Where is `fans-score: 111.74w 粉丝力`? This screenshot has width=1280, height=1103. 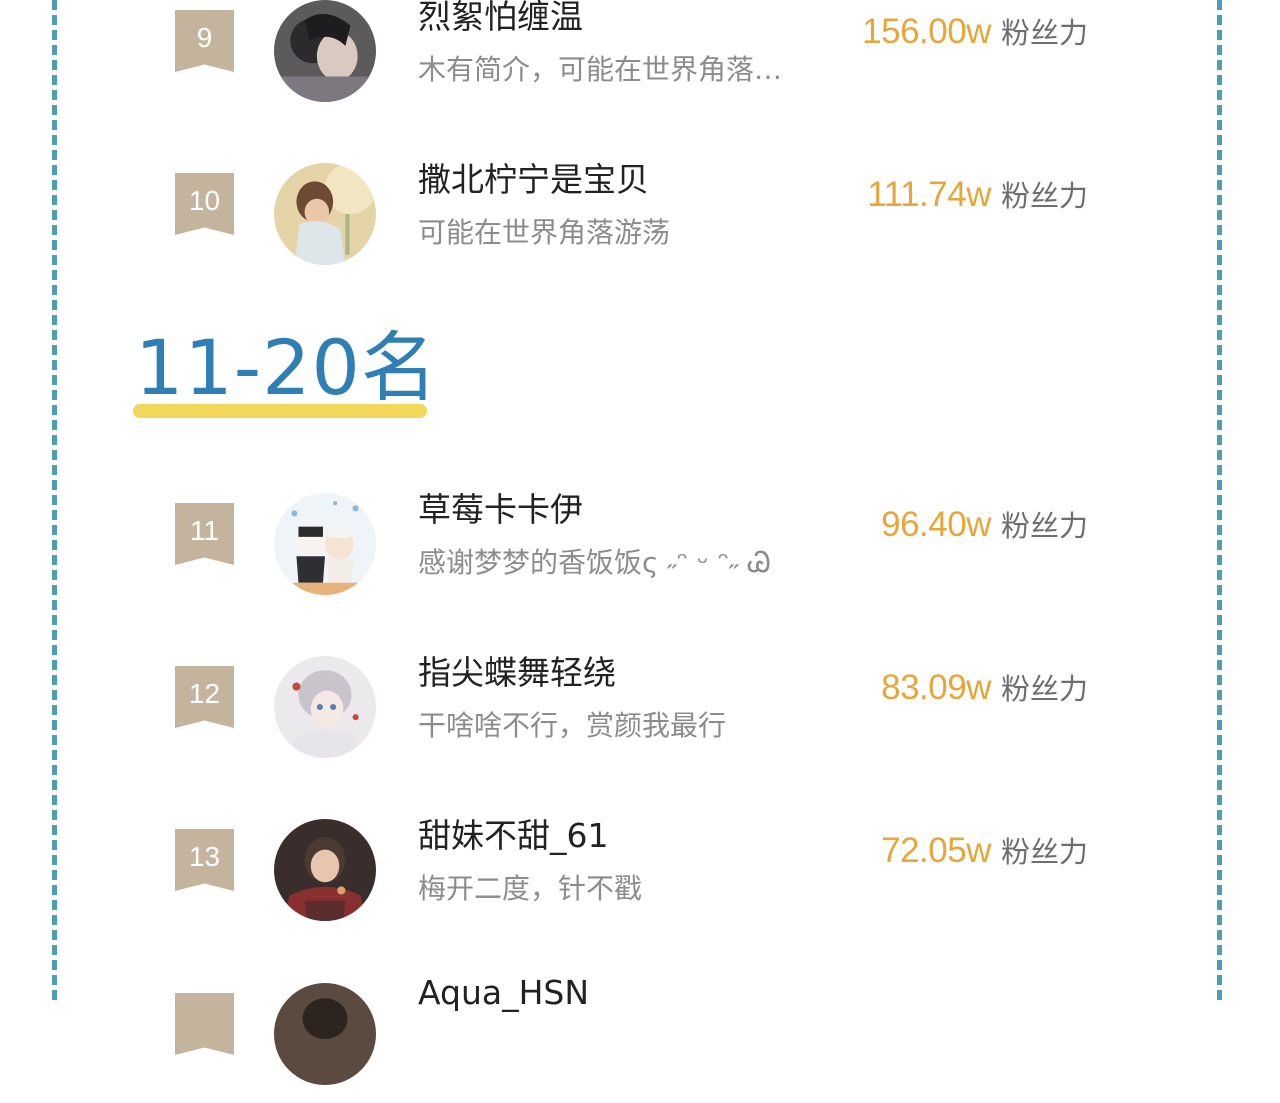 fans-score: 111.74w 粉丝力 is located at coordinates (977, 194).